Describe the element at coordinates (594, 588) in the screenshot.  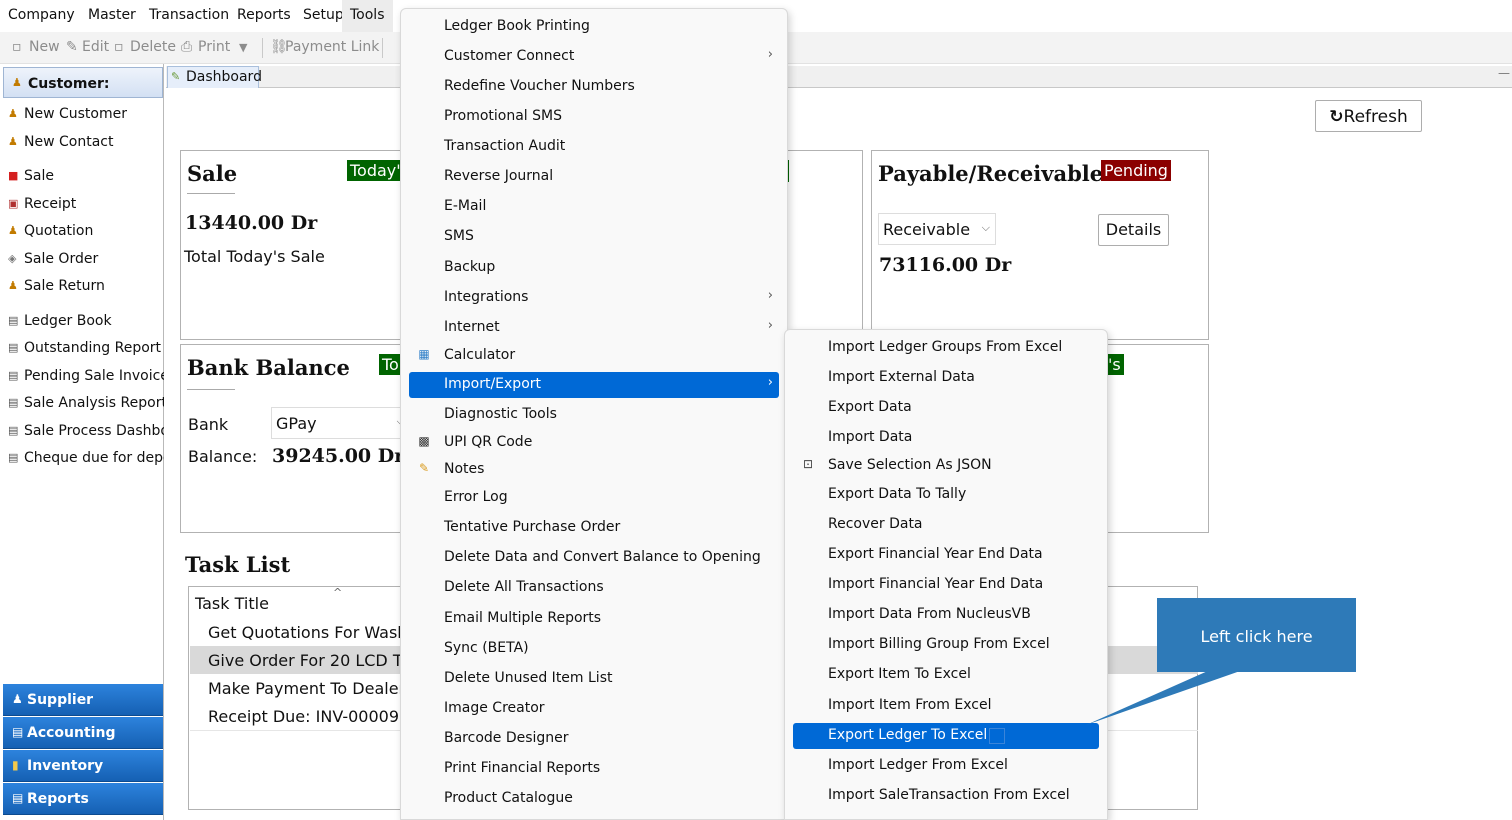
I see `menu-item-delete-all-transactions: Delete All Transactions` at that location.